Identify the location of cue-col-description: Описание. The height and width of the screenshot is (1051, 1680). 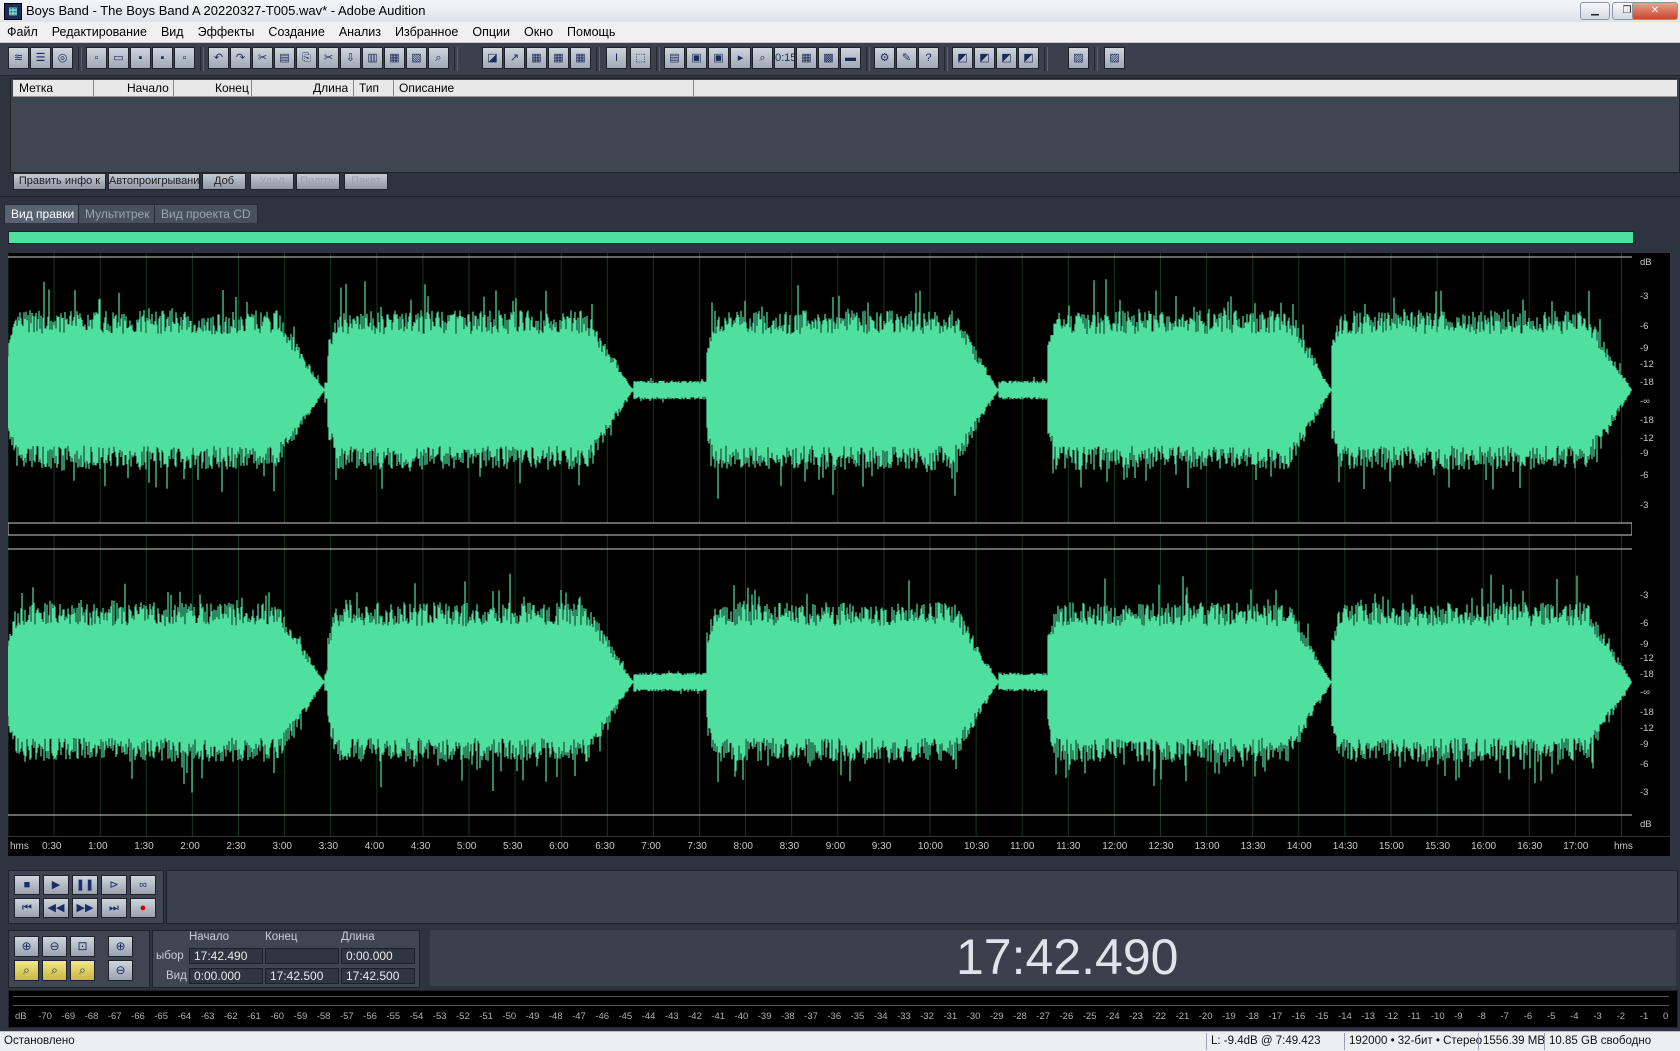
(543, 88).